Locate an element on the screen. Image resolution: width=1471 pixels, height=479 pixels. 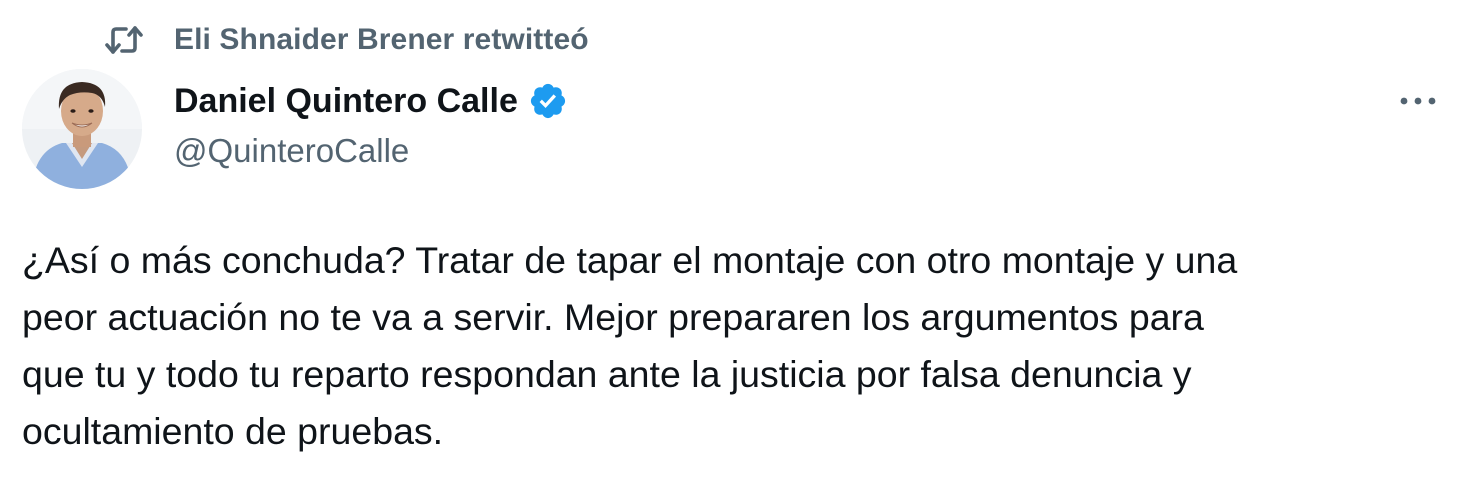
more-options-button is located at coordinates (1418, 102).